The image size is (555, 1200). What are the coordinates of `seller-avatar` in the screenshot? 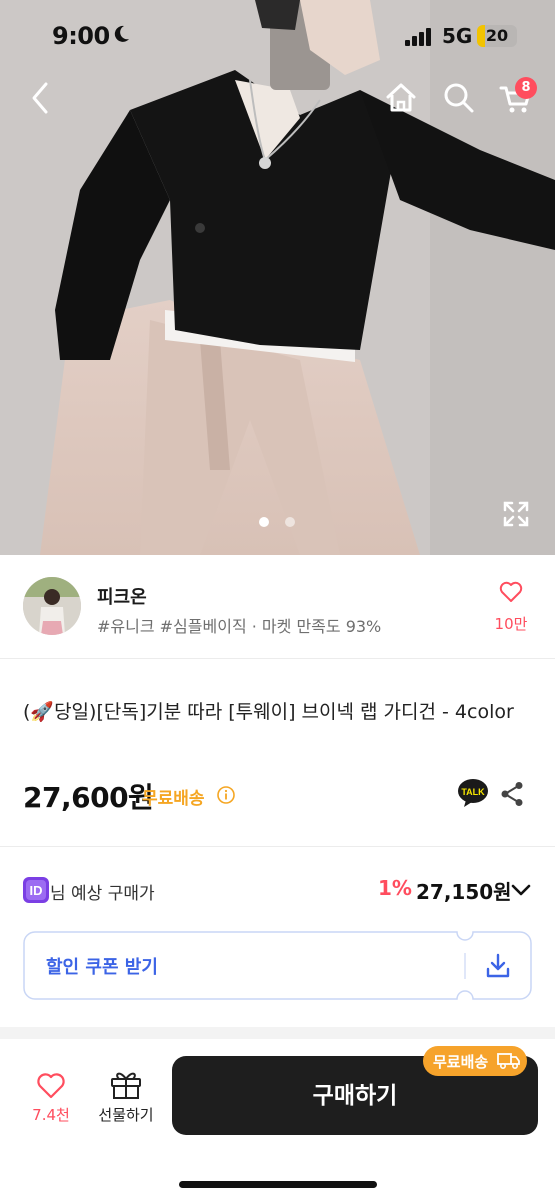 It's located at (52, 606).